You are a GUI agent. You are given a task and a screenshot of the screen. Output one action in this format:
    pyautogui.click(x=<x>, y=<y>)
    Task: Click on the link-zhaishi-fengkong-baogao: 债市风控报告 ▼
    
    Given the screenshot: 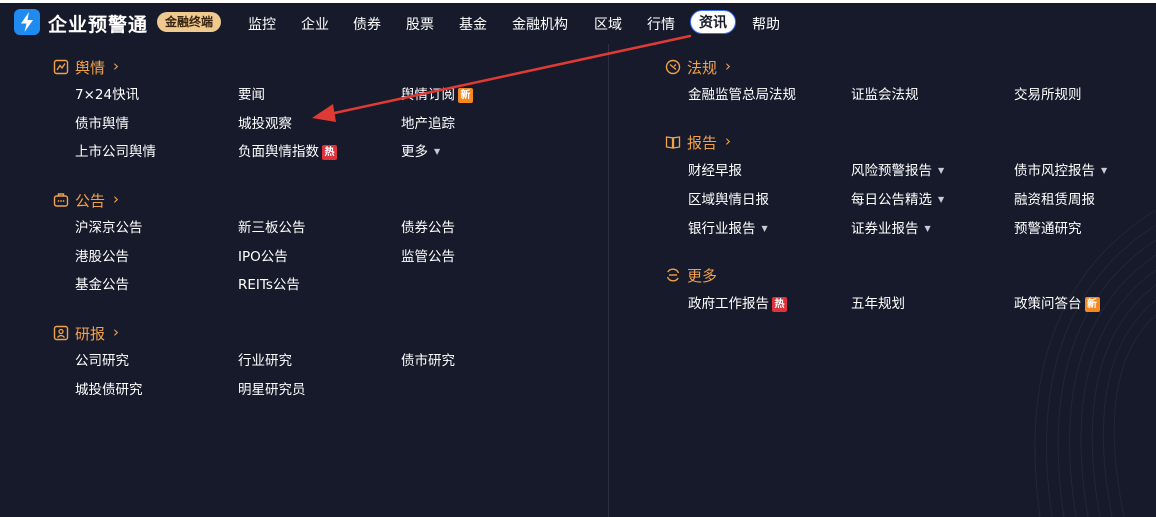 What is the action you would take?
    pyautogui.click(x=1060, y=171)
    